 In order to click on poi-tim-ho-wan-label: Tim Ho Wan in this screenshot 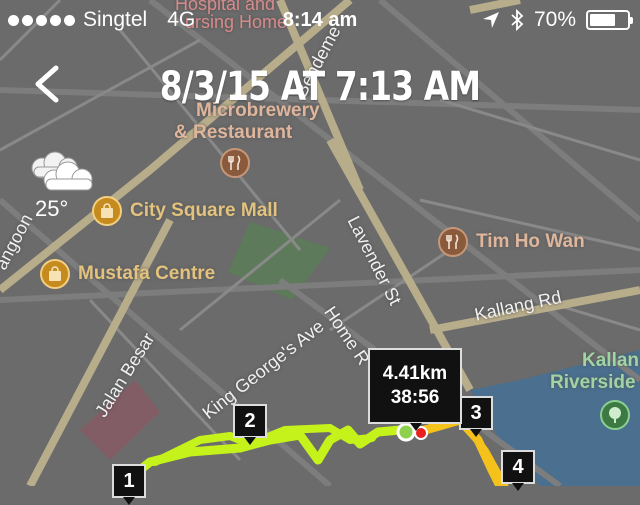, I will do `click(530, 241)`.